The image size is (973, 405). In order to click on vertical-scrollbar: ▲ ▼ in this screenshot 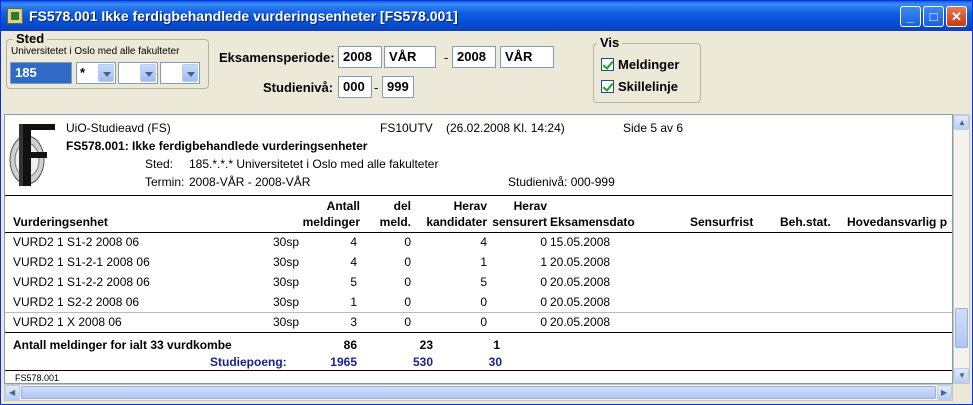, I will do `click(961, 249)`.